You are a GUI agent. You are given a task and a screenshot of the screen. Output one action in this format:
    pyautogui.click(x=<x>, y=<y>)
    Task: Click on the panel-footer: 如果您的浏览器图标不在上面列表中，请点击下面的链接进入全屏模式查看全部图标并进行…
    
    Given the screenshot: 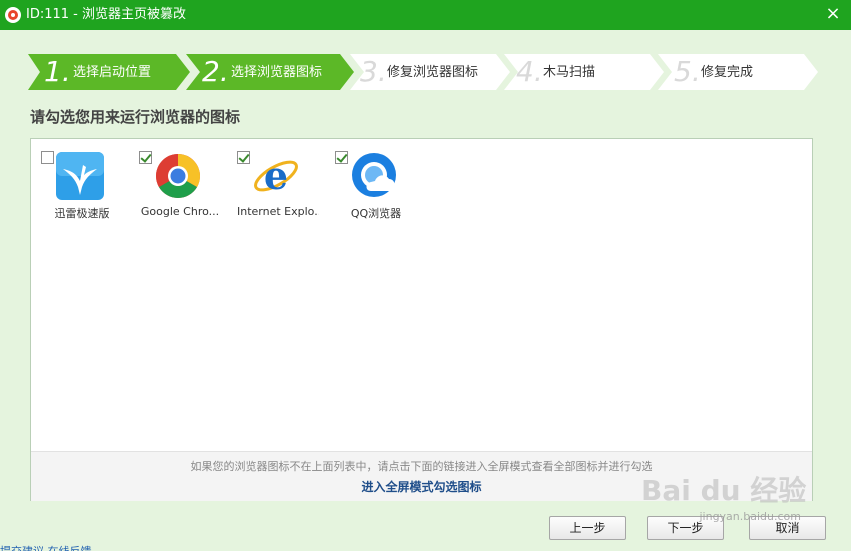 What is the action you would take?
    pyautogui.click(x=421, y=476)
    